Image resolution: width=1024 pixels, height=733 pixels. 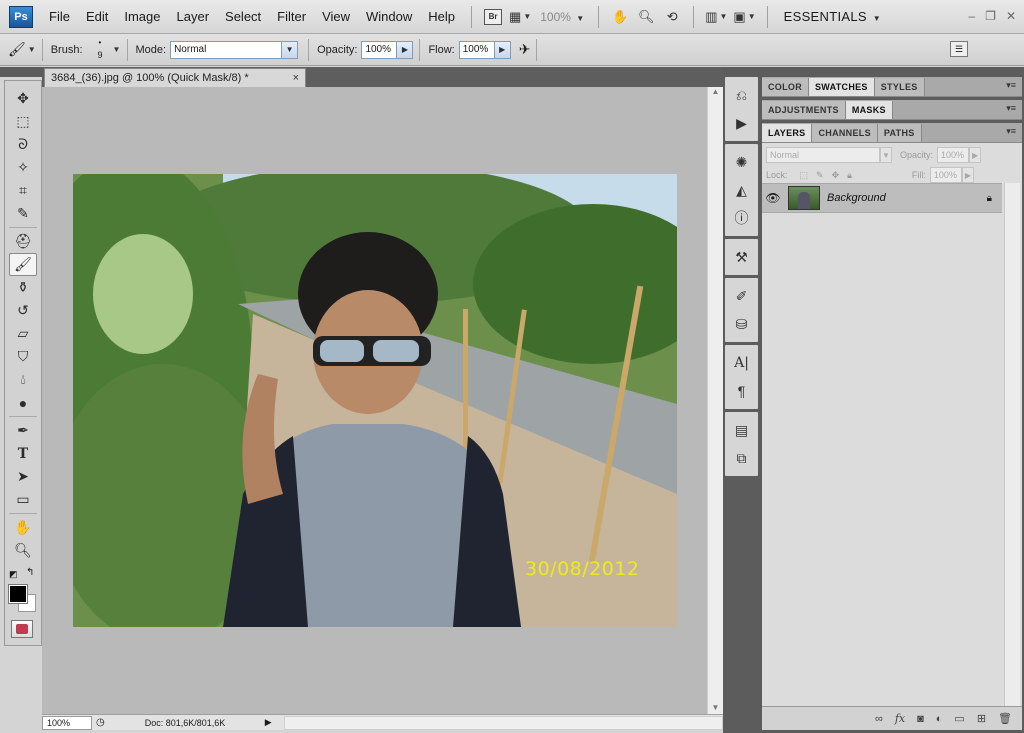 I want to click on menu-window: Window, so click(x=389, y=17).